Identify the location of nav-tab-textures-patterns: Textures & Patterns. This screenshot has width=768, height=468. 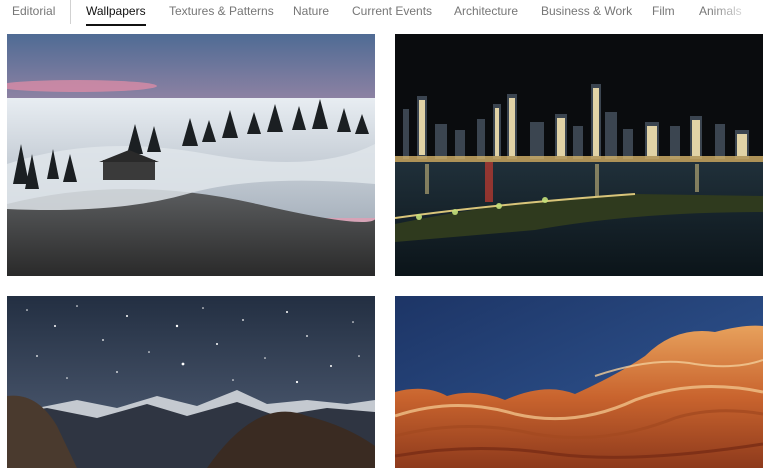
(221, 15).